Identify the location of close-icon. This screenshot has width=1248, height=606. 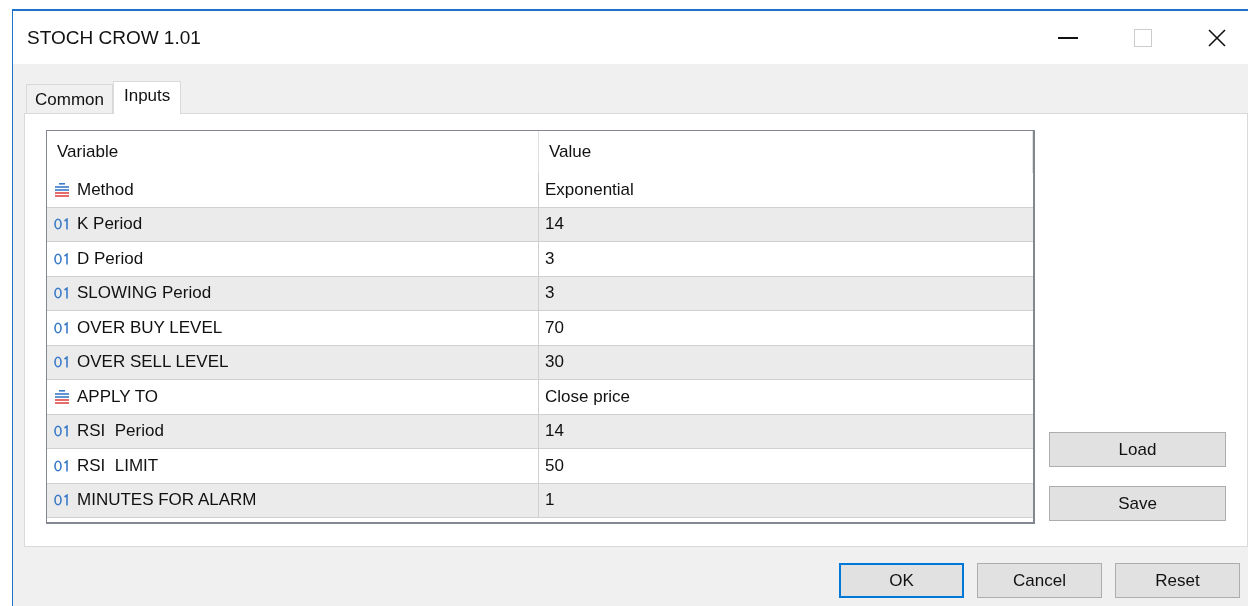
(1217, 37).